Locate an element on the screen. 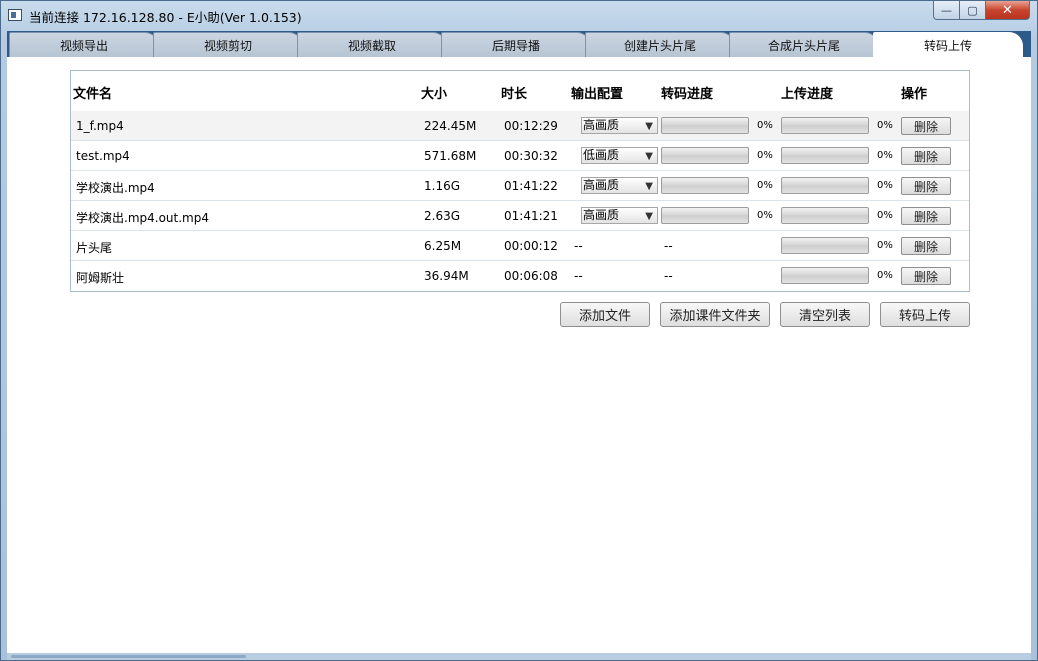 The width and height of the screenshot is (1038, 661). close-button: ✕ is located at coordinates (1008, 10).